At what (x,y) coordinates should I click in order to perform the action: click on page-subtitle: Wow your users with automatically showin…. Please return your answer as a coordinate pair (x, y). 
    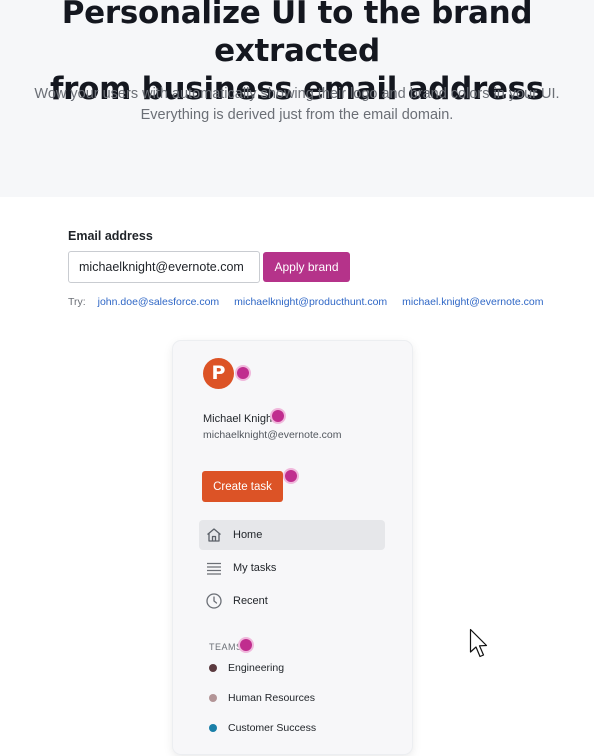
    Looking at the image, I should click on (297, 104).